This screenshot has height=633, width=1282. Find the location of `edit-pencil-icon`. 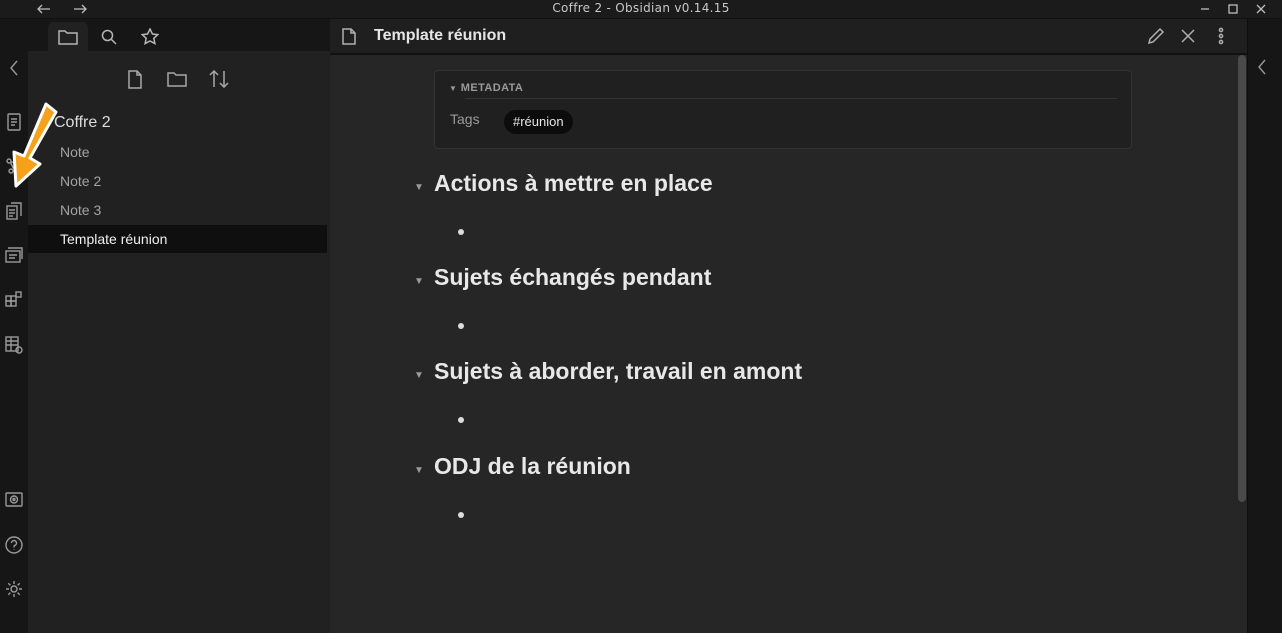

edit-pencil-icon is located at coordinates (1156, 36).